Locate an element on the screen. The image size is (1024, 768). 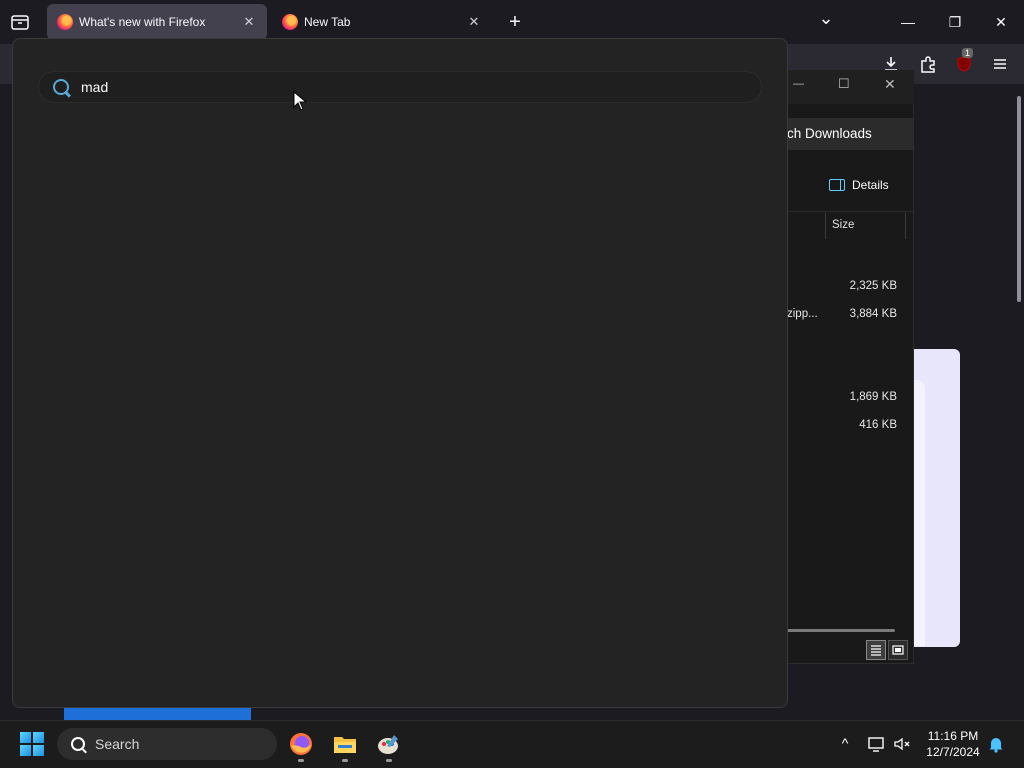
tab-new-tab: New Tab ✕ is located at coordinates (382, 22).